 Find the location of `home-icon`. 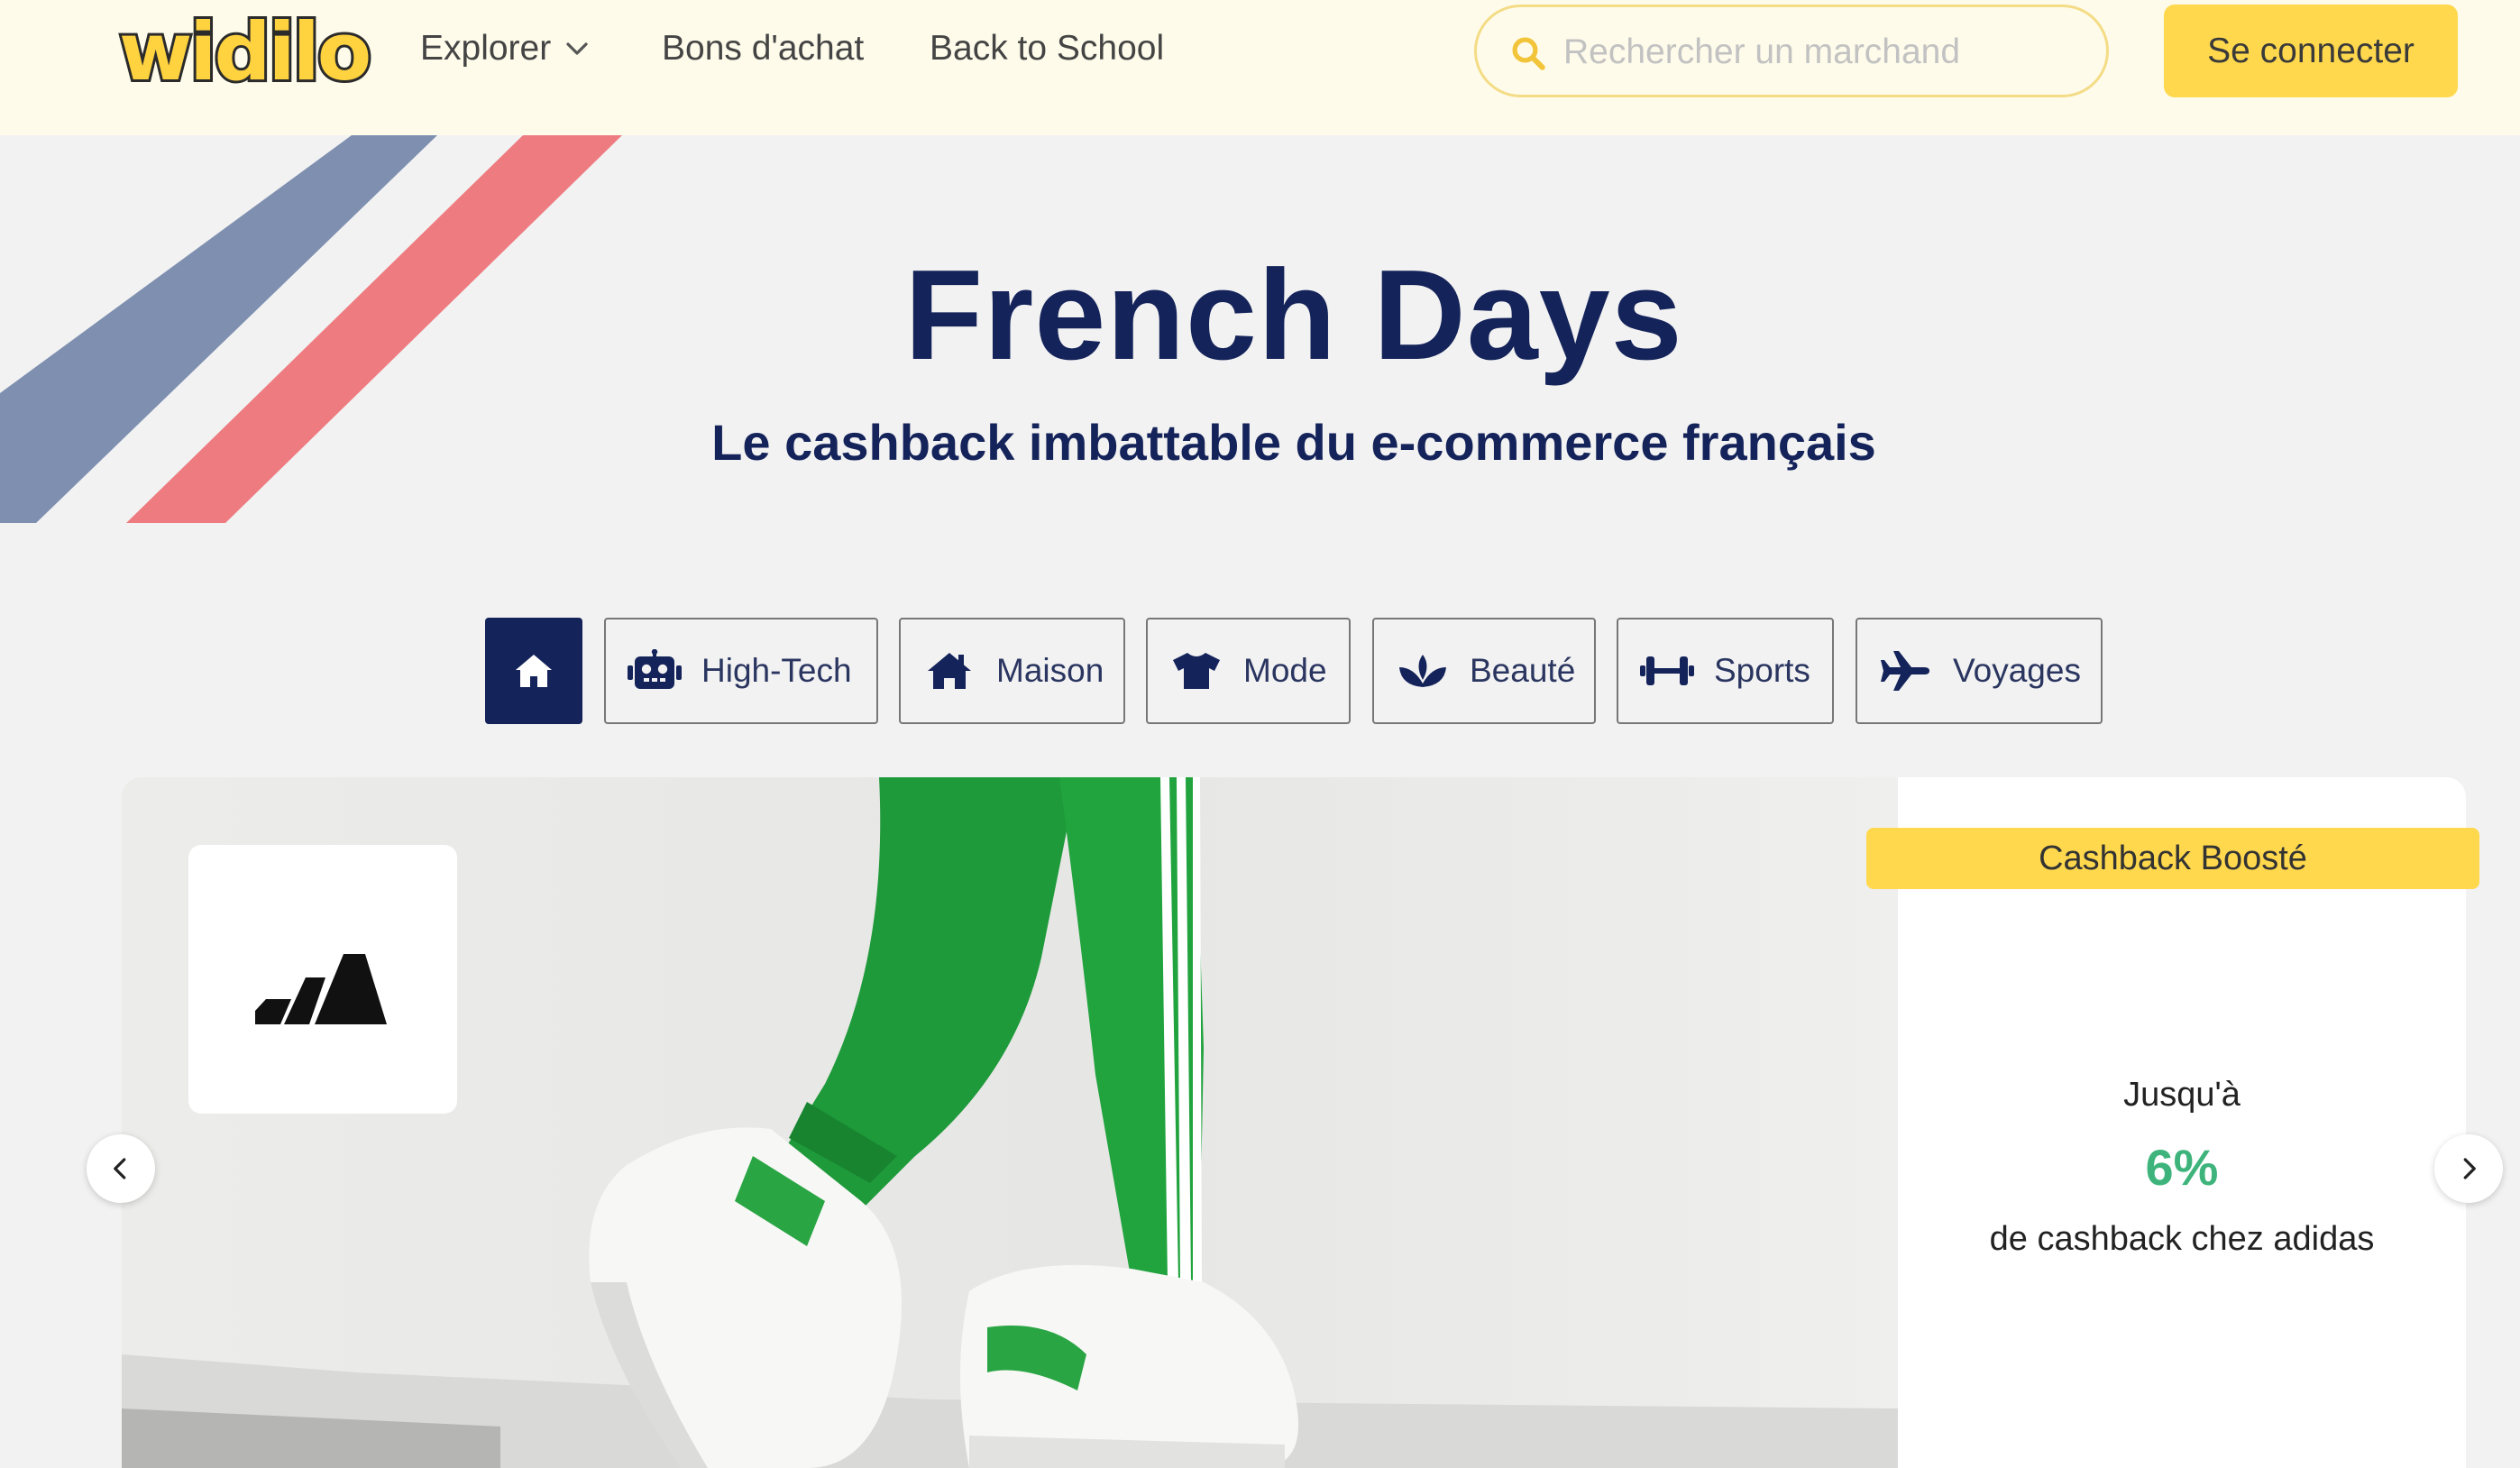

home-icon is located at coordinates (534, 671).